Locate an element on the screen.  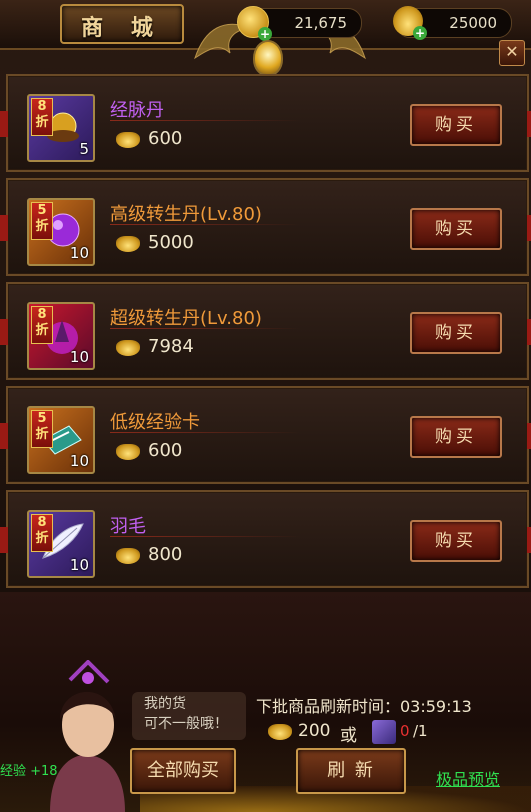
key-count: 0 is located at coordinates (405, 731).